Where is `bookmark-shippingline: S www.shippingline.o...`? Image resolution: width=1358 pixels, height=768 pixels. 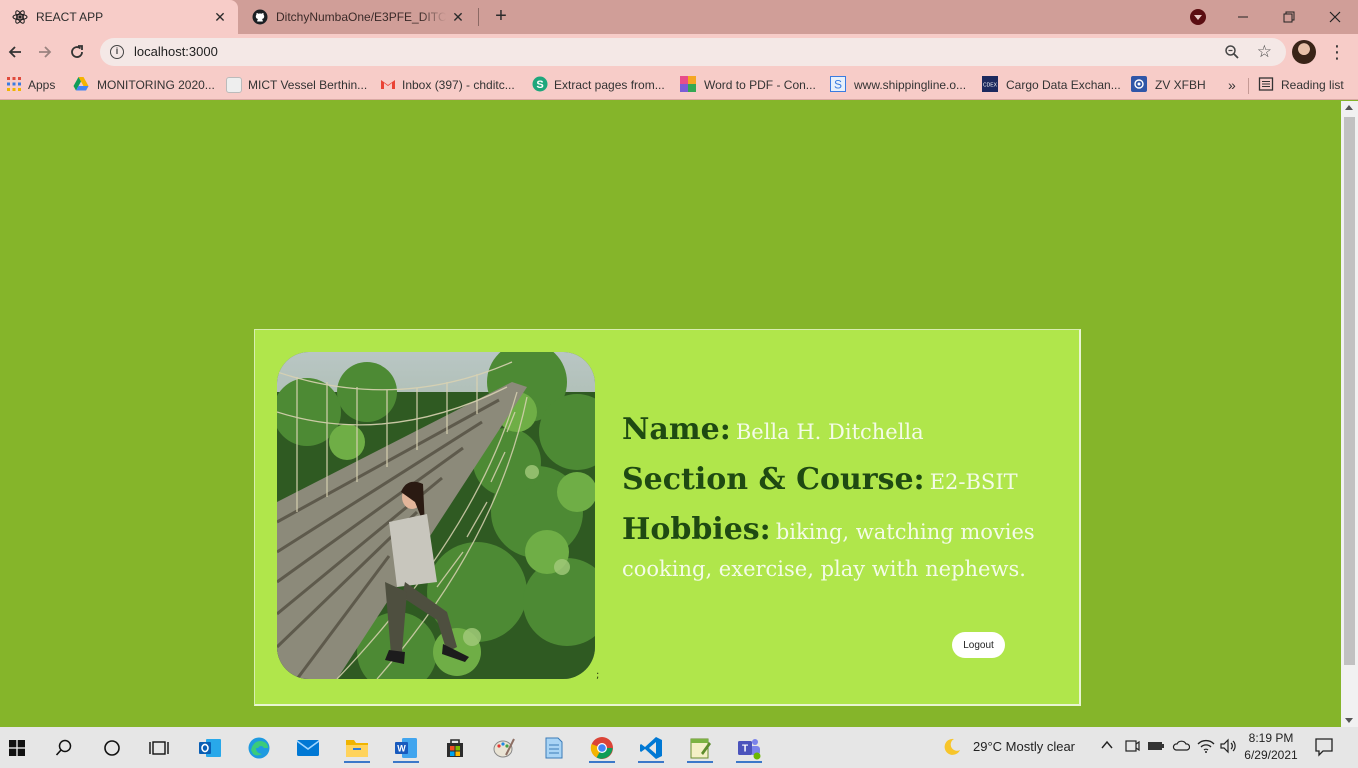
bookmark-shippingline: S www.shippingline.o... is located at coordinates (898, 85).